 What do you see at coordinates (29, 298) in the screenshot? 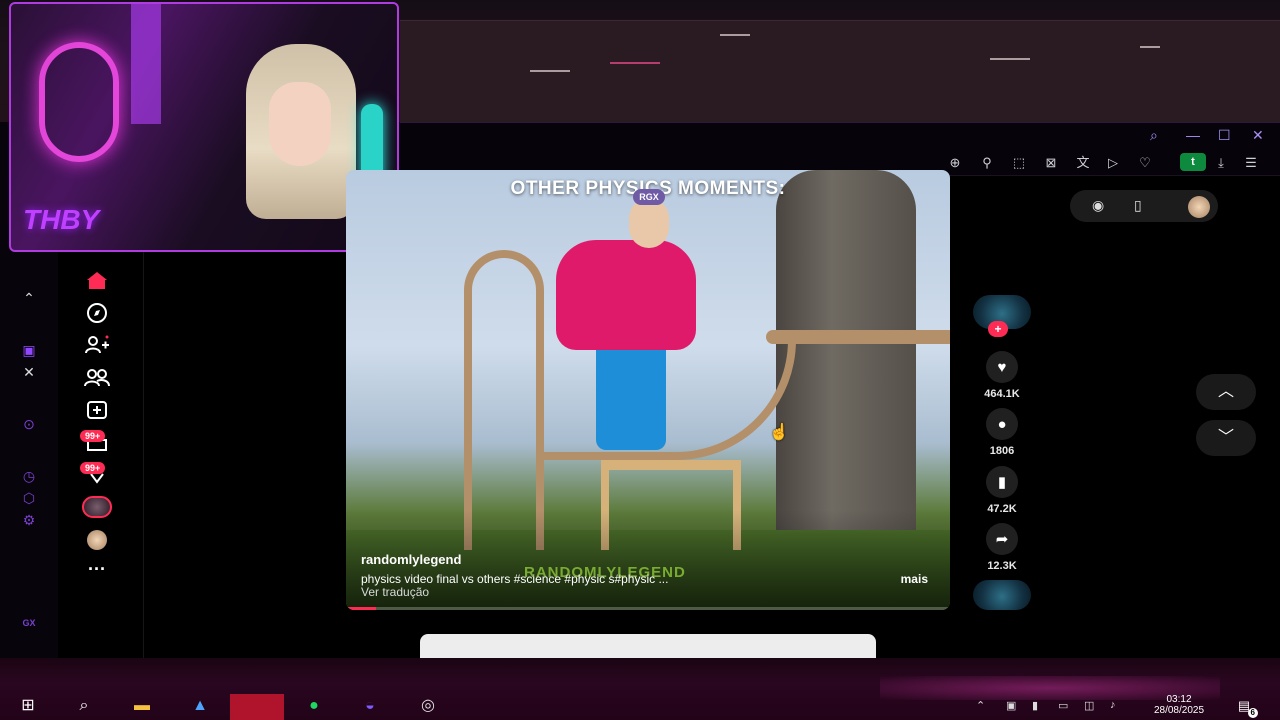
I see `home-up-icon: ⌃` at bounding box center [29, 298].